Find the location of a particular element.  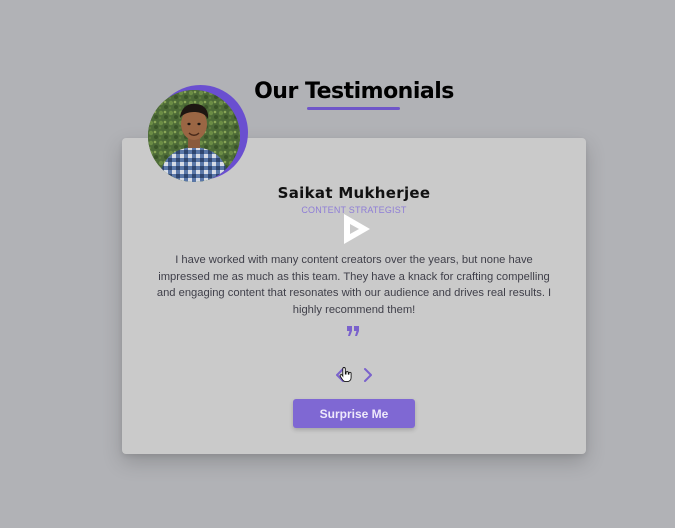

header: Our Testimonials is located at coordinates (337, 92).